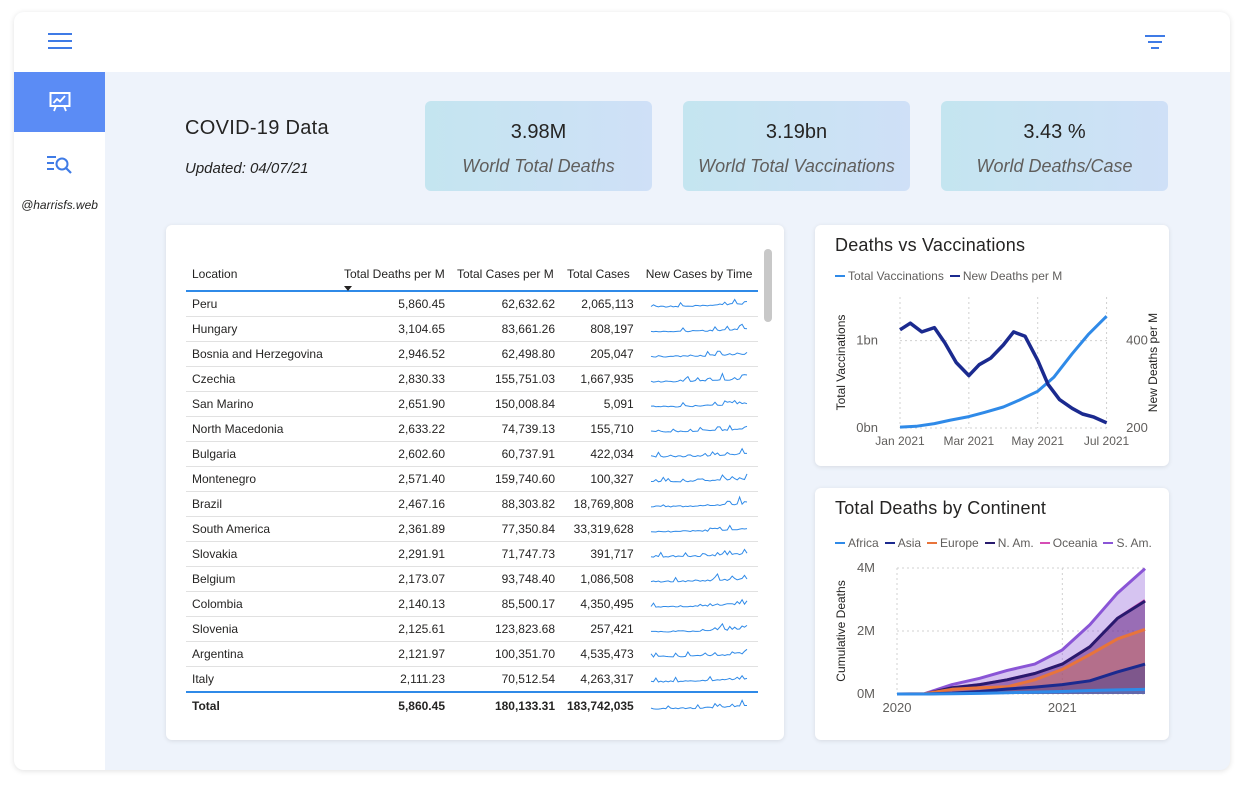 The height and width of the screenshot is (789, 1260). I want to click on sidebar-item-details, so click(59, 164).